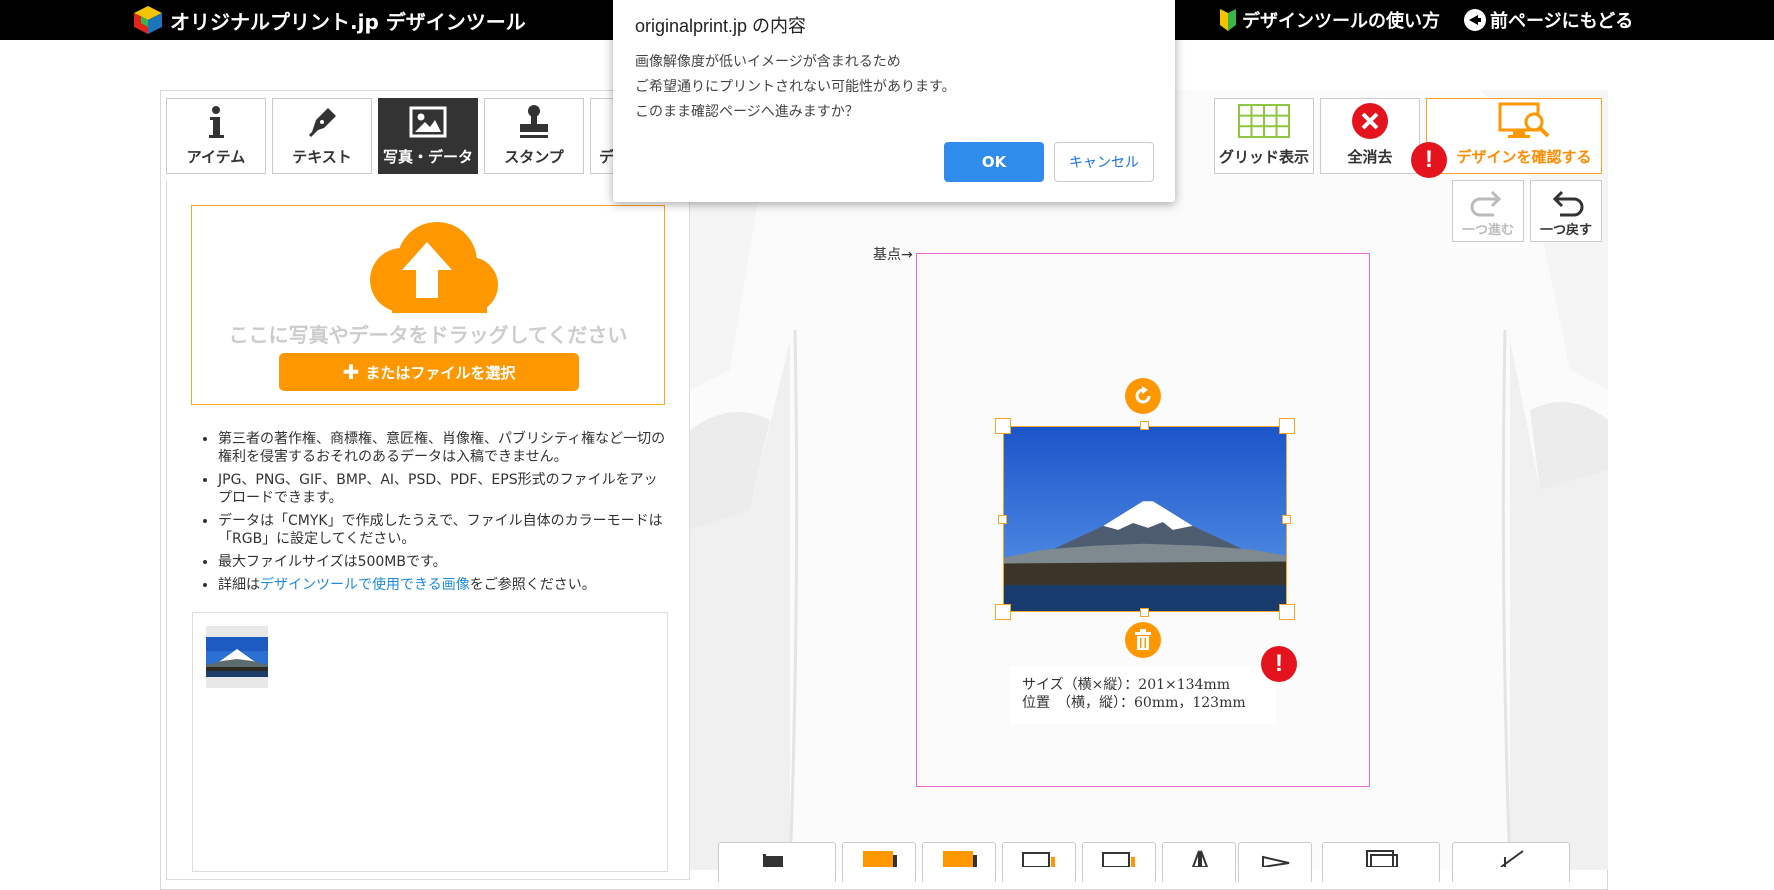 The image size is (1774, 890). What do you see at coordinates (216, 122) in the screenshot?
I see `info-icon` at bounding box center [216, 122].